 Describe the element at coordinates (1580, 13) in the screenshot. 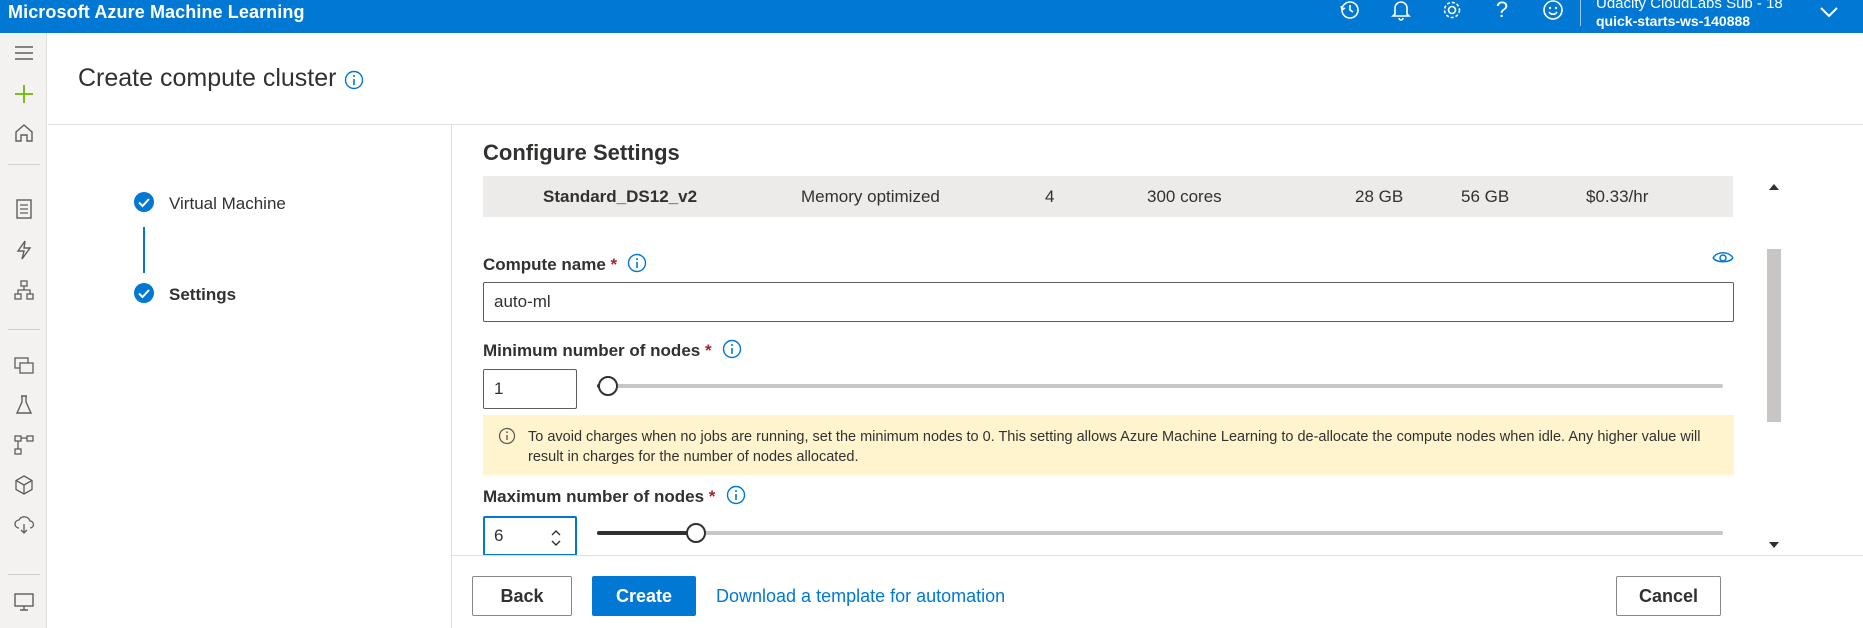

I see `topbar-divider` at that location.